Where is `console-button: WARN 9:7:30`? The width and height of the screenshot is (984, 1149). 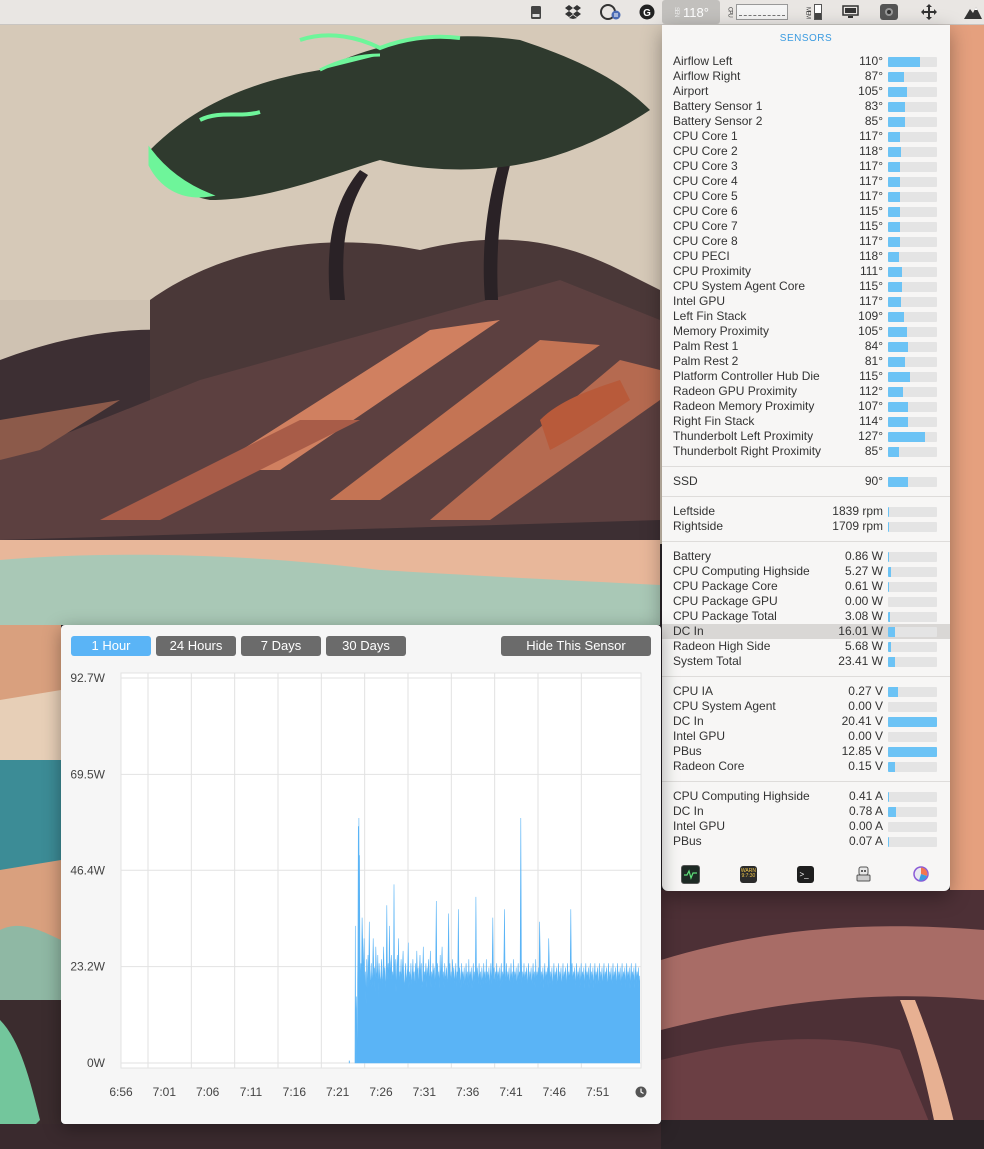 console-button: WARN 9:7:30 is located at coordinates (749, 874).